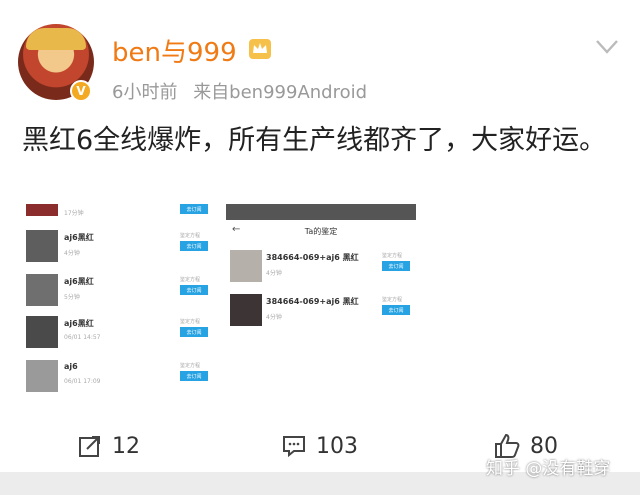 Image resolution: width=640 pixels, height=495 pixels. Describe the element at coordinates (607, 47) in the screenshot. I see `chevron-down-icon` at that location.